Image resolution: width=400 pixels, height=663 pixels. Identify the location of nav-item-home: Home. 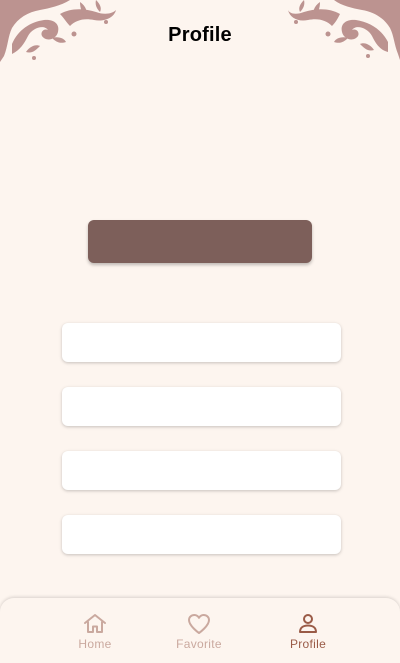
(95, 631).